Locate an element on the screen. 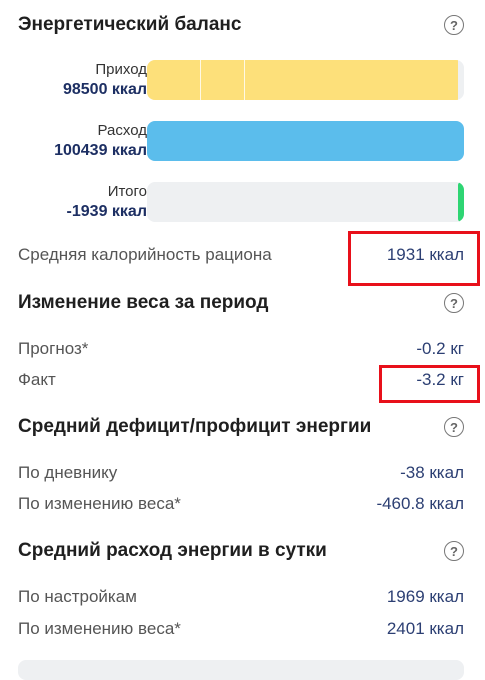 This screenshot has width=485, height=680. income-bar-track is located at coordinates (305, 80).